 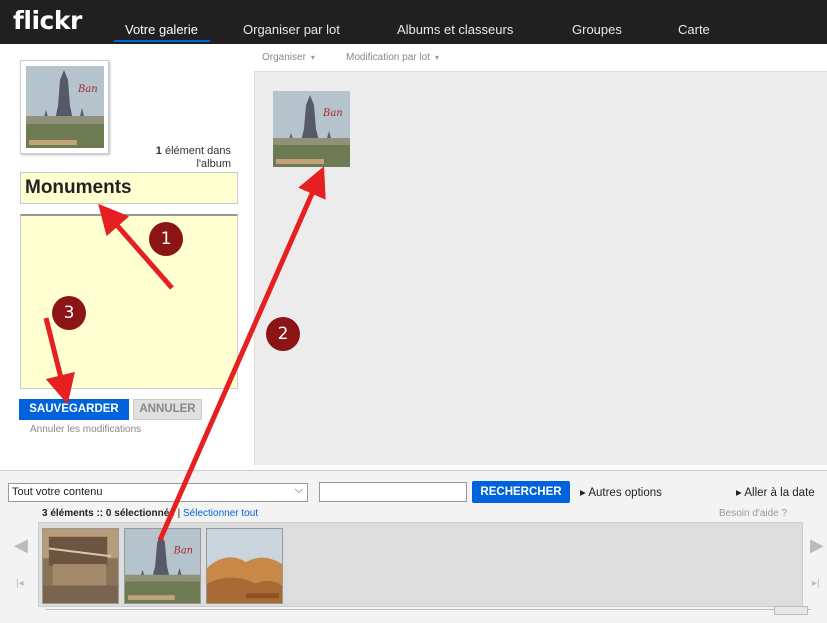 What do you see at coordinates (166, 239) in the screenshot?
I see `step-1-badge: 1` at bounding box center [166, 239].